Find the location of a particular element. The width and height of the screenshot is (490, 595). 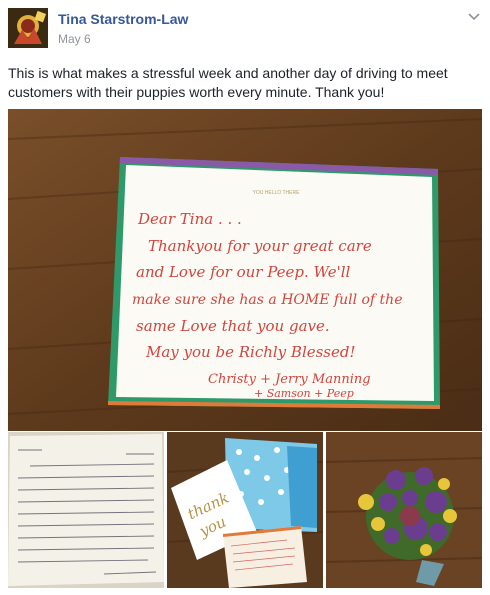

card-line-8: + Samson + Peep is located at coordinates (304, 393).